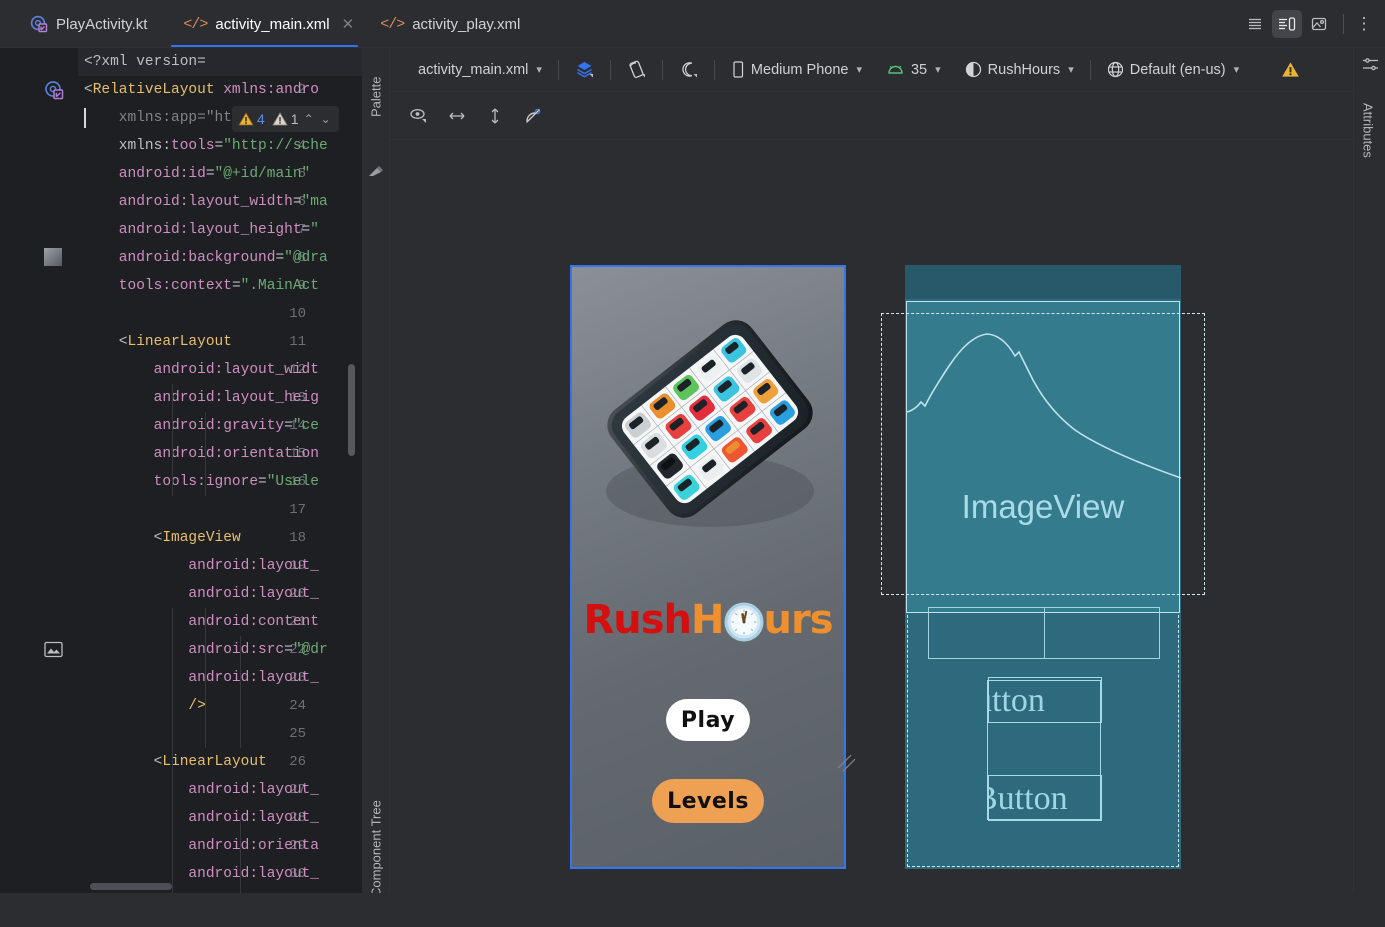 The height and width of the screenshot is (927, 1385). I want to click on code-line: <ImageView, so click(159, 538).